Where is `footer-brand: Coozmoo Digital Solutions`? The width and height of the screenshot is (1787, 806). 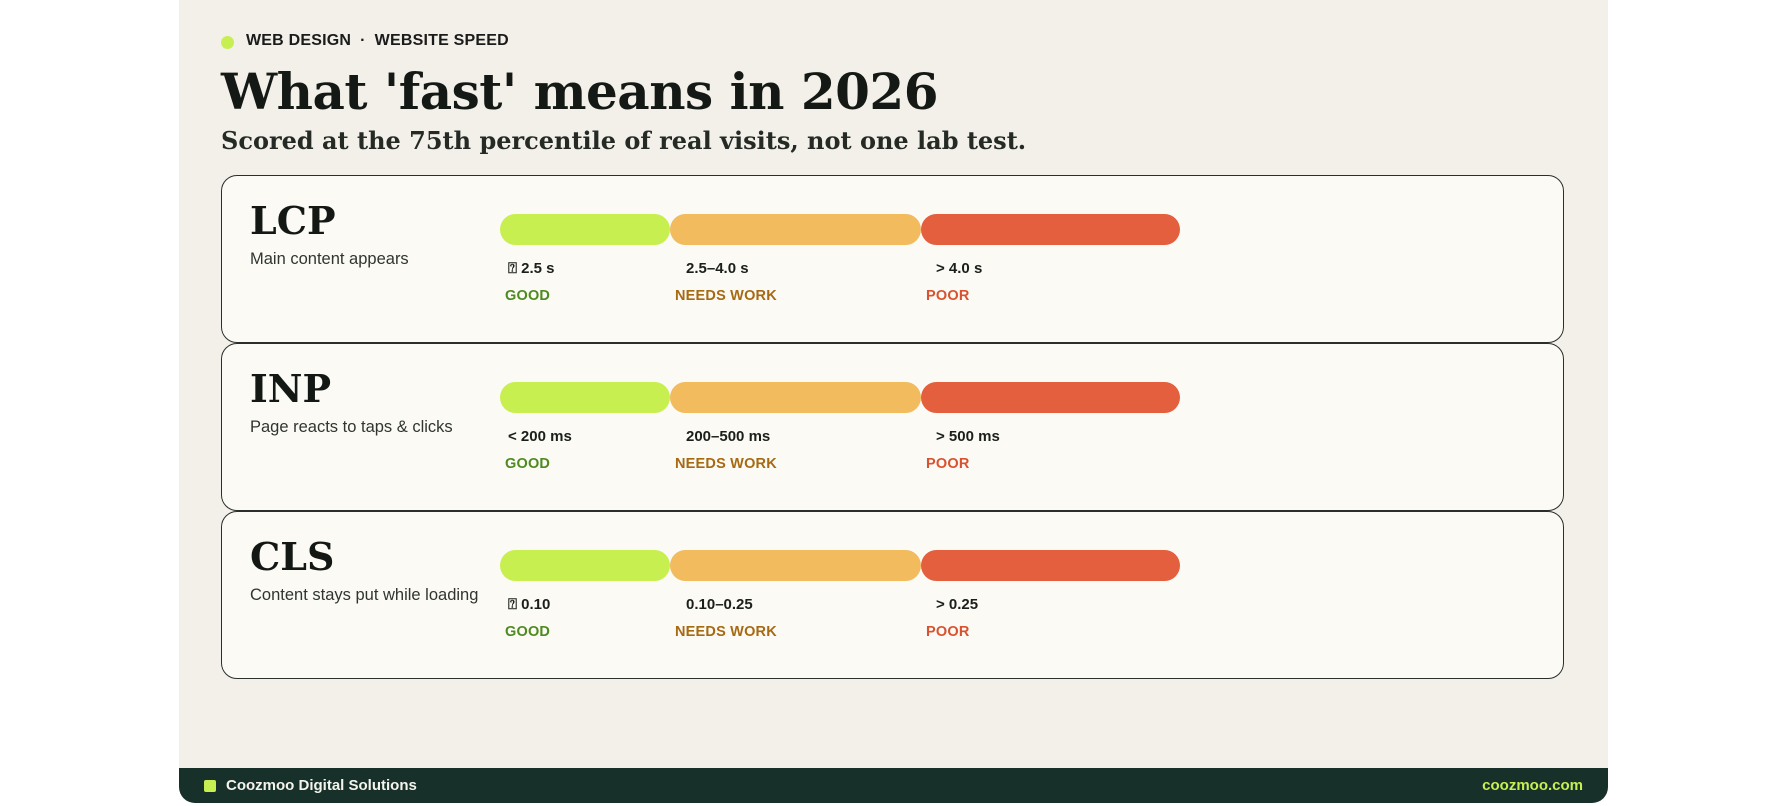 footer-brand: Coozmoo Digital Solutions is located at coordinates (310, 785).